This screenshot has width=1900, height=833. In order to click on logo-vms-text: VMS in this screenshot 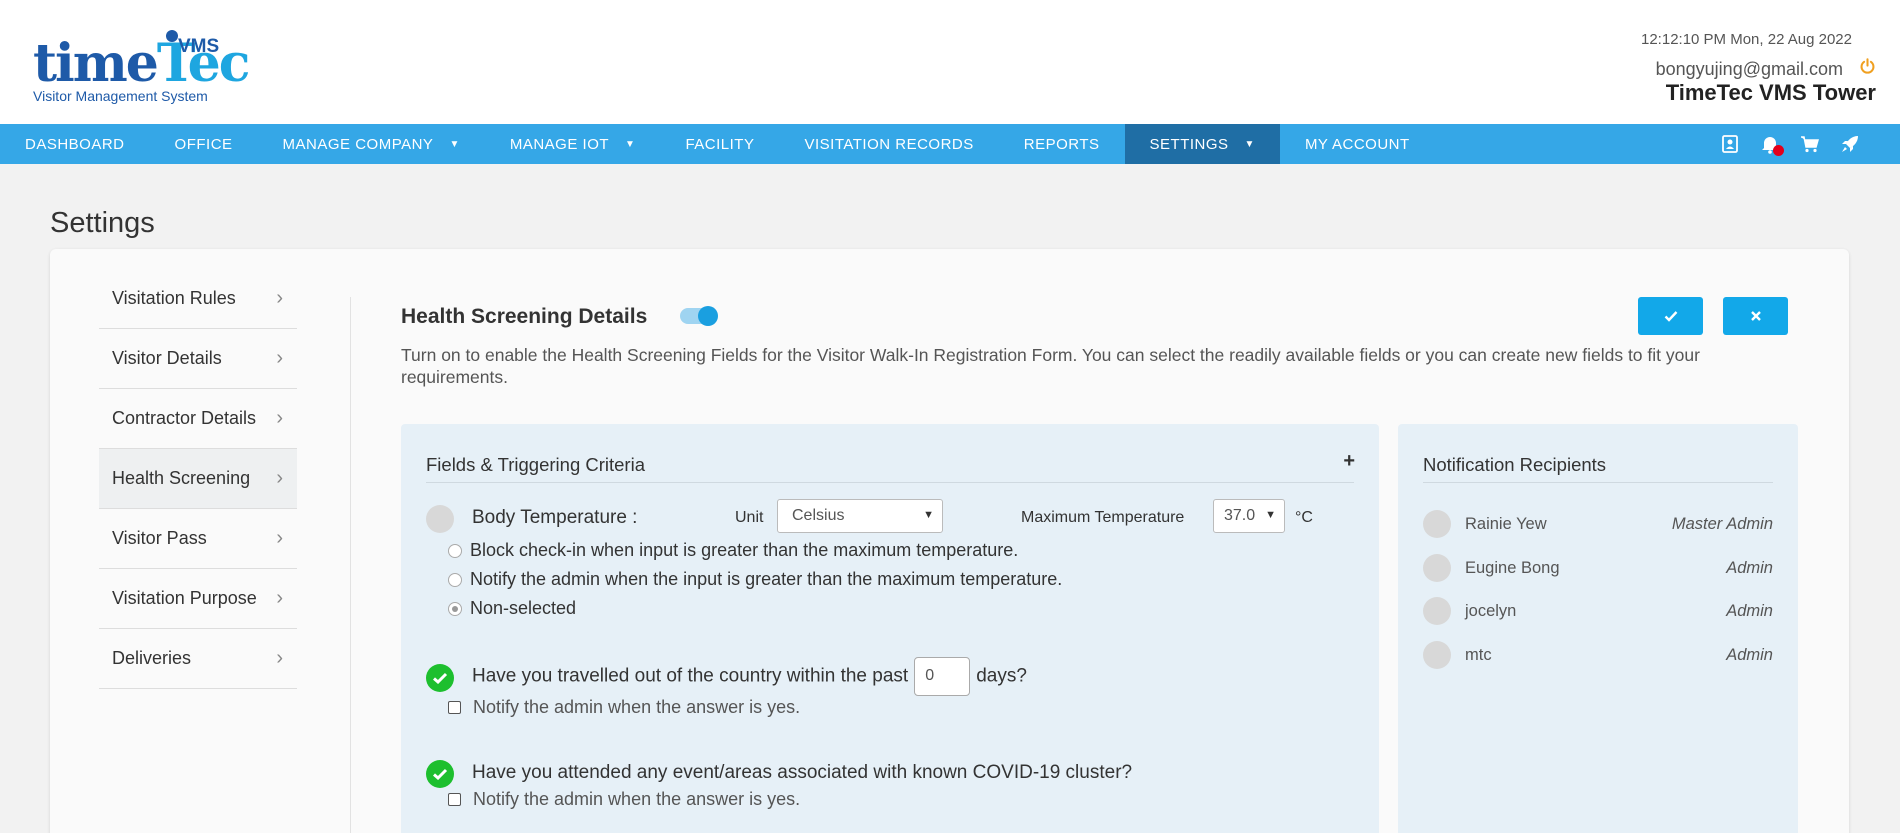, I will do `click(199, 46)`.